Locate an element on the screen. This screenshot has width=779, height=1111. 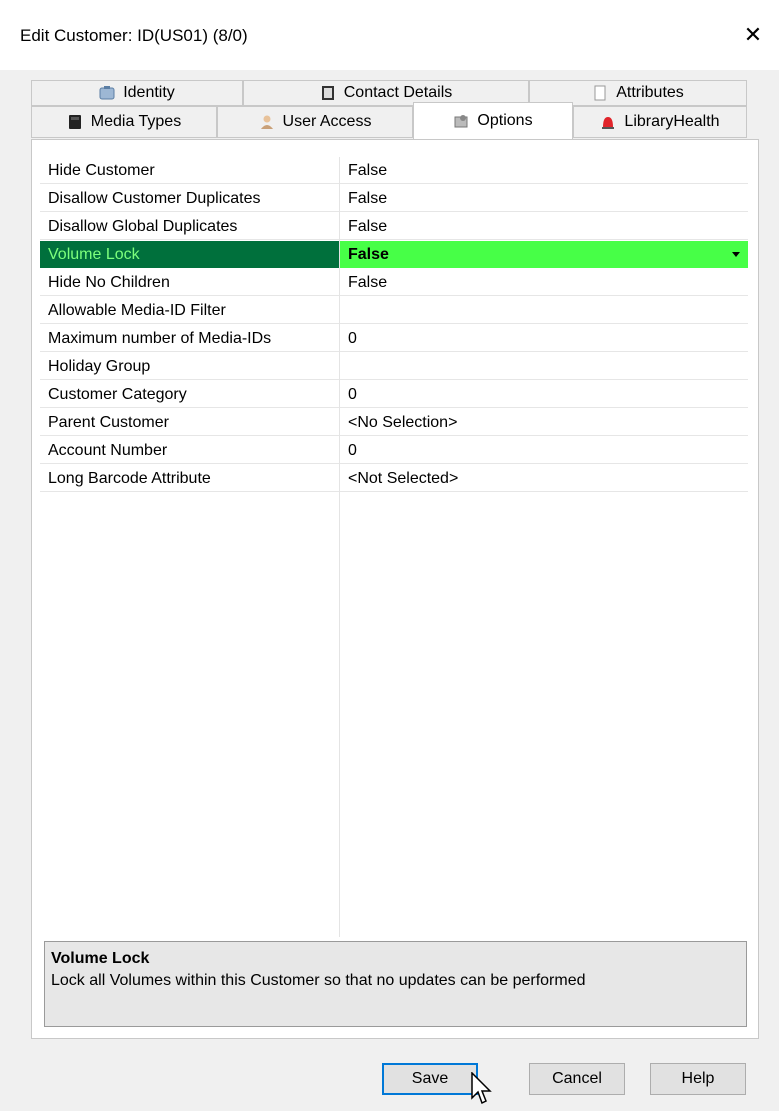
cancel-button: Cancel is located at coordinates (577, 1079).